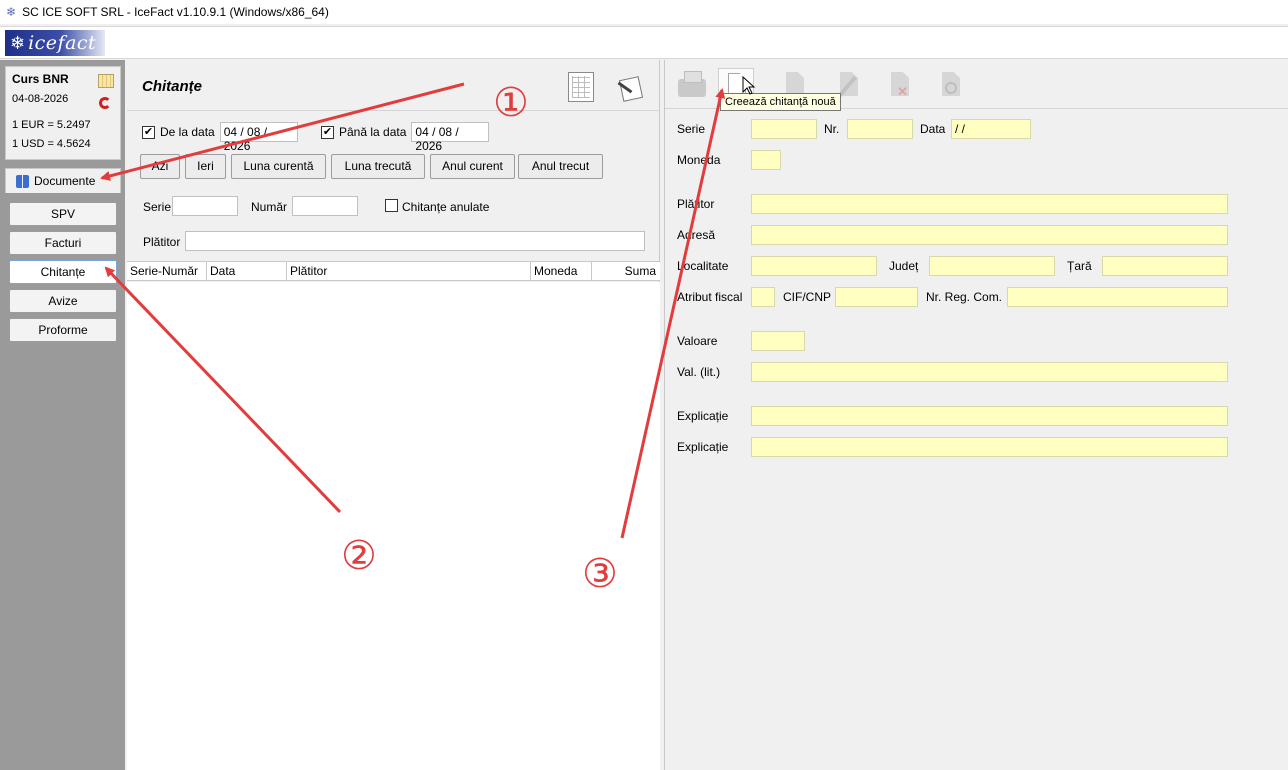 The image size is (1288, 770). What do you see at coordinates (699, 160) in the screenshot?
I see `moneda-label: Moneda` at bounding box center [699, 160].